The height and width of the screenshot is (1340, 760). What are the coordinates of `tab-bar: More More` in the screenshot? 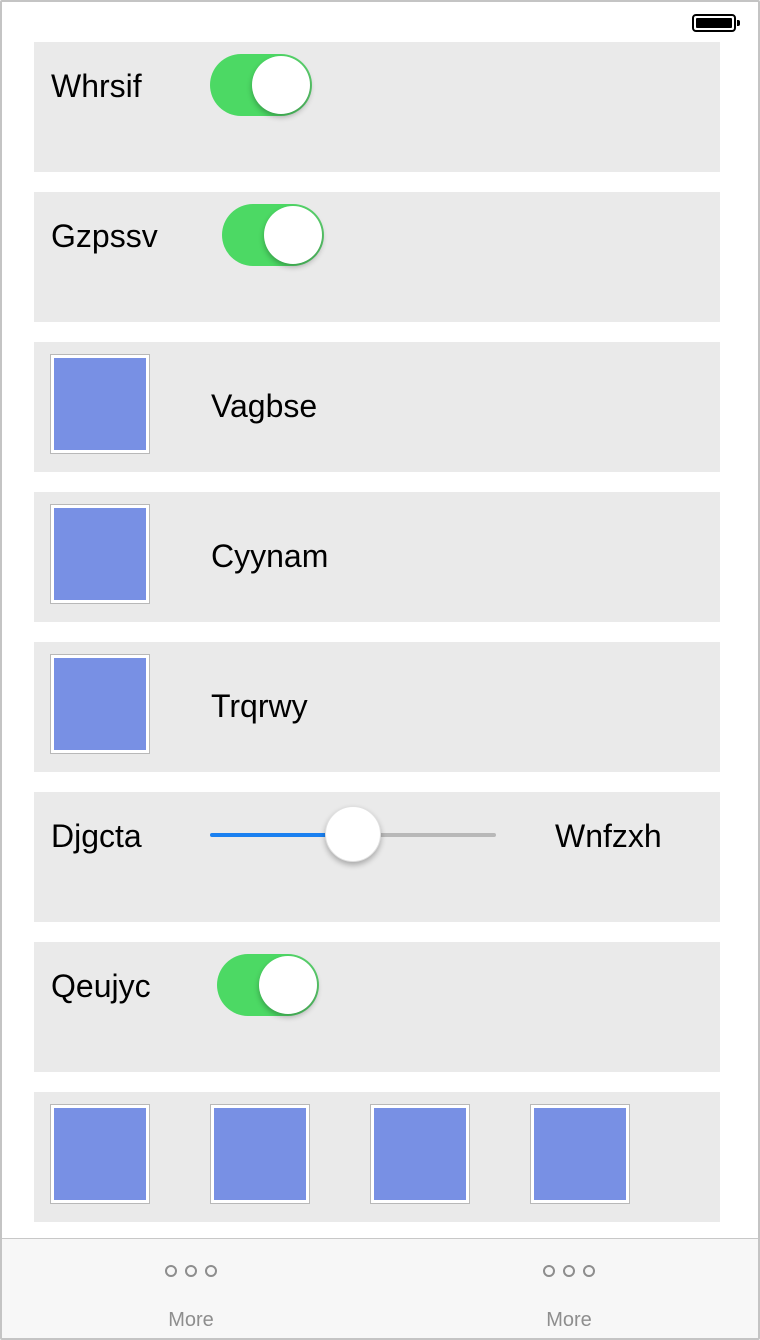 It's located at (380, 1288).